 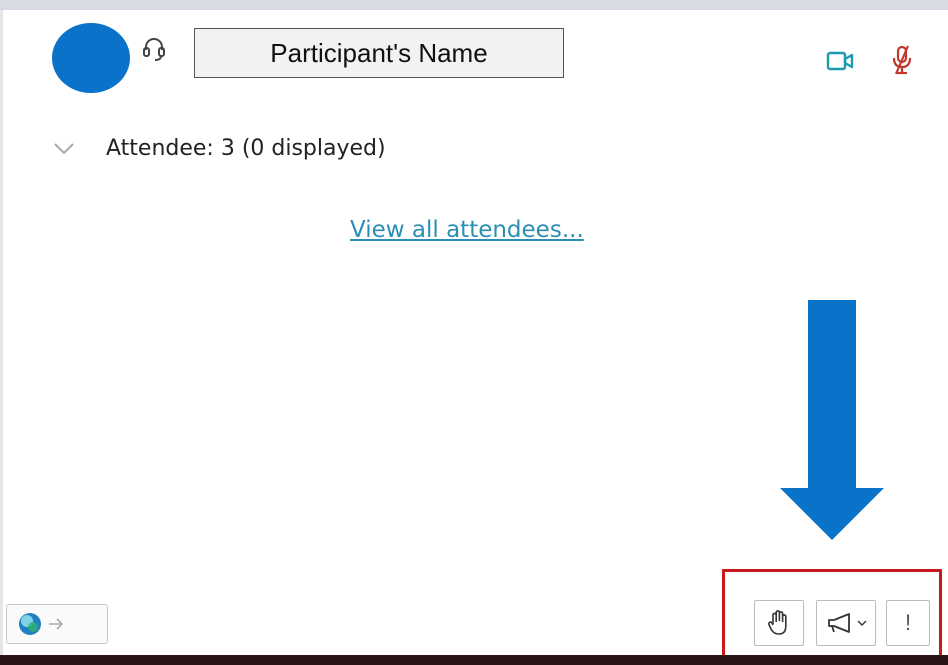 I want to click on microphone-off-icon, so click(x=902, y=60).